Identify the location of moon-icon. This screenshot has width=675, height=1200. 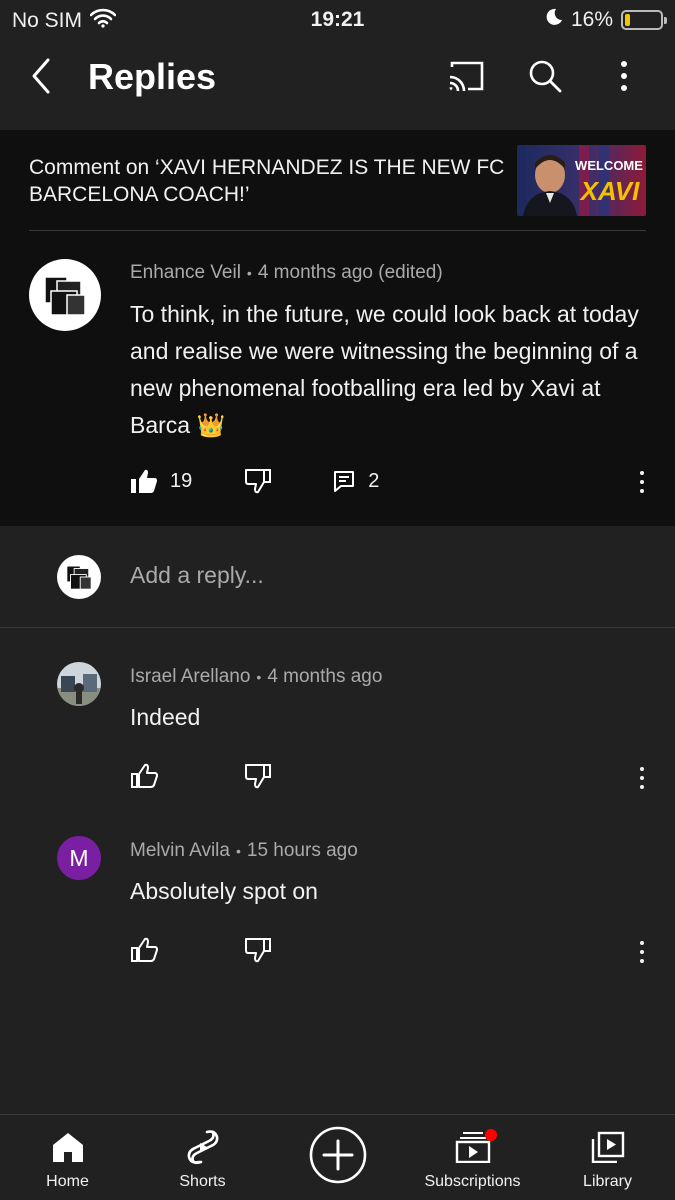
(554, 20).